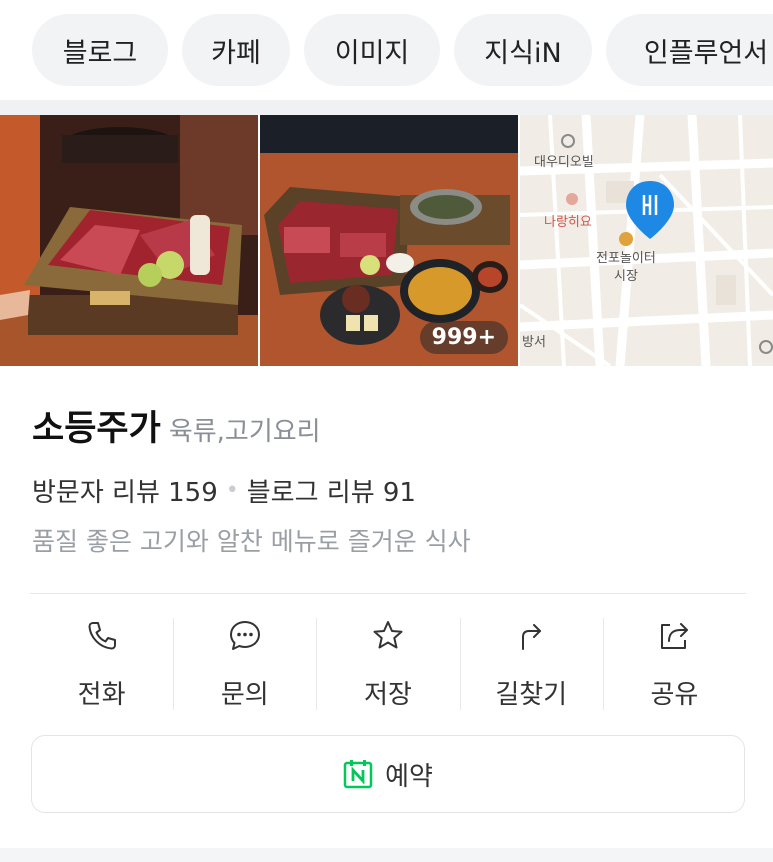 The image size is (773, 862). Describe the element at coordinates (626, 258) in the screenshot. I see `map-label: 전포놀이터` at that location.